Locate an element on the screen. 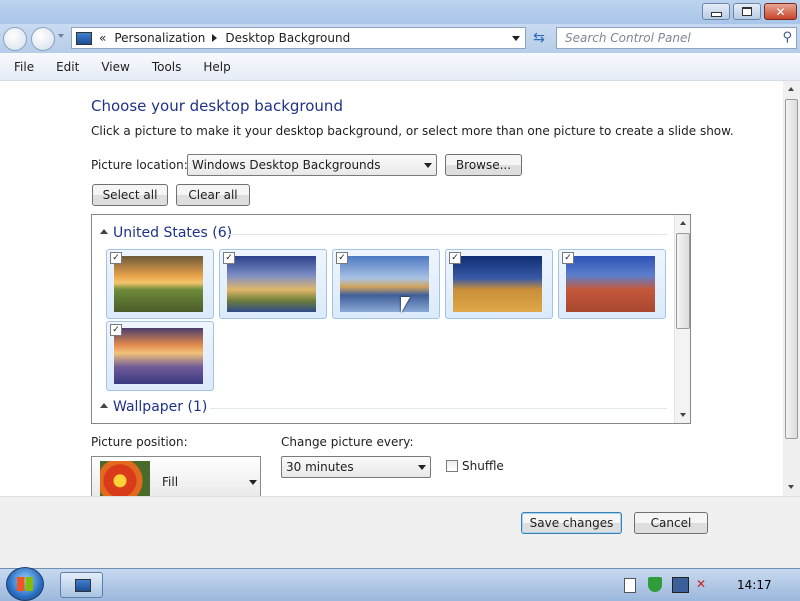  start-button is located at coordinates (25, 584).